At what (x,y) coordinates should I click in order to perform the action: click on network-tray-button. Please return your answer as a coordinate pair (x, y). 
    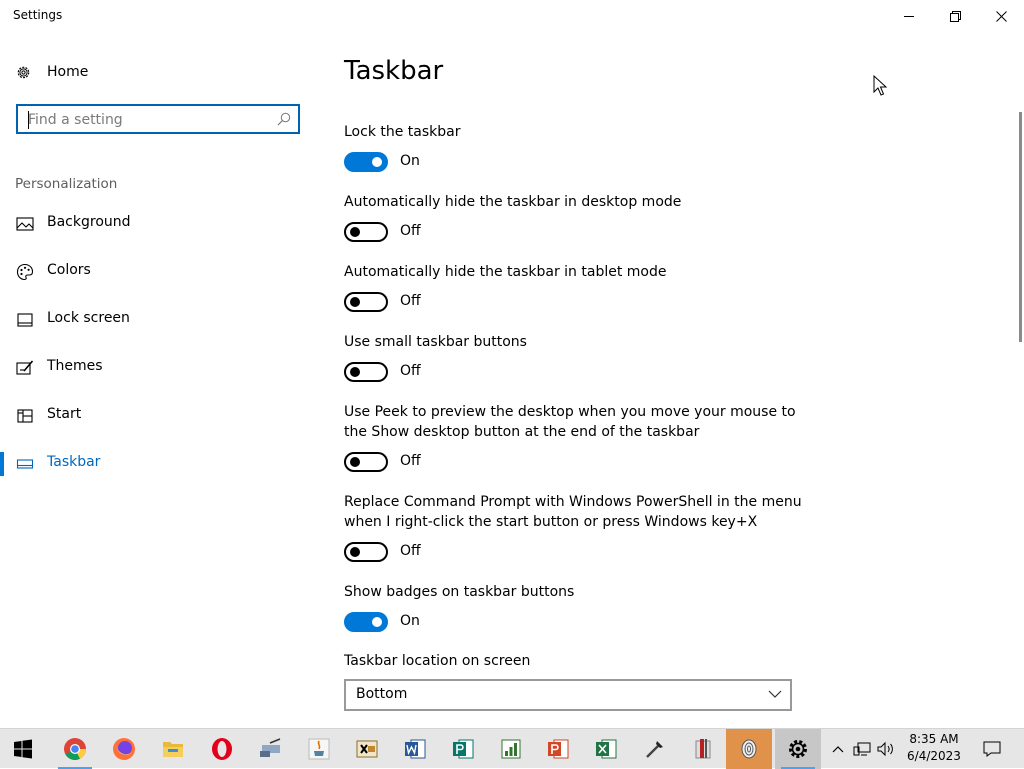
    Looking at the image, I should click on (862, 749).